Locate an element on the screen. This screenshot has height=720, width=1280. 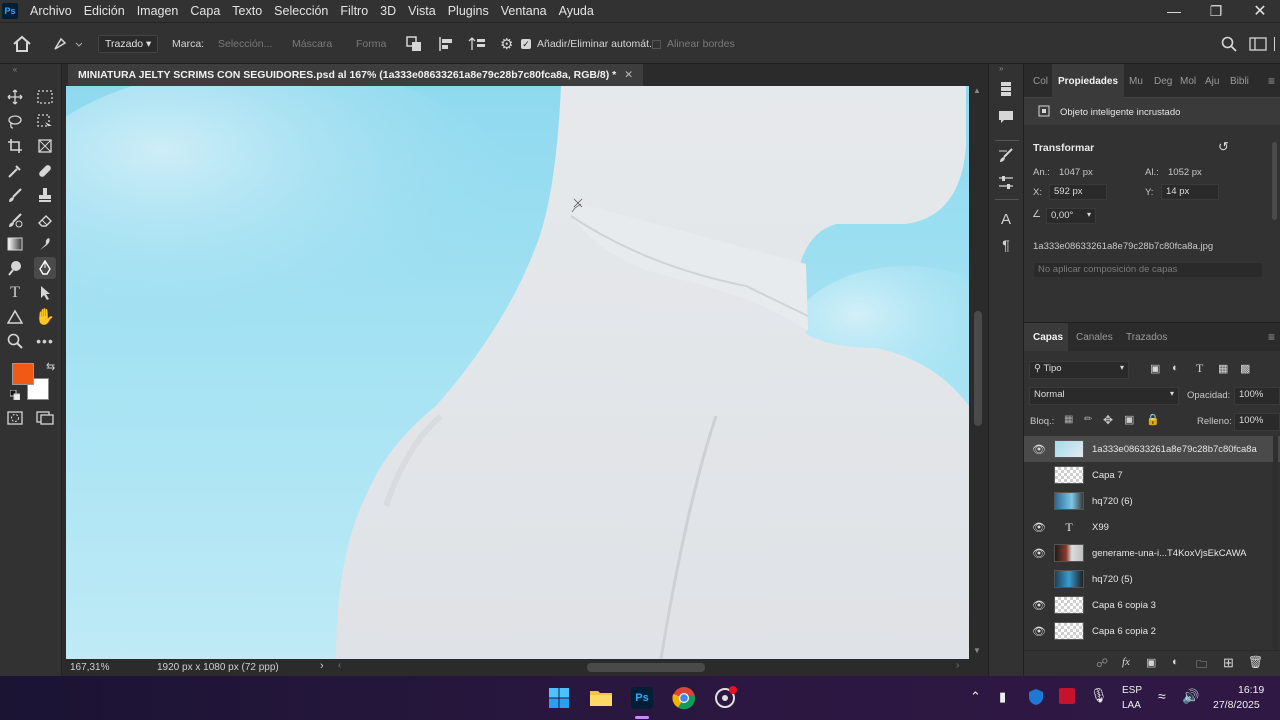
quick-mask-icon is located at coordinates (15, 418).